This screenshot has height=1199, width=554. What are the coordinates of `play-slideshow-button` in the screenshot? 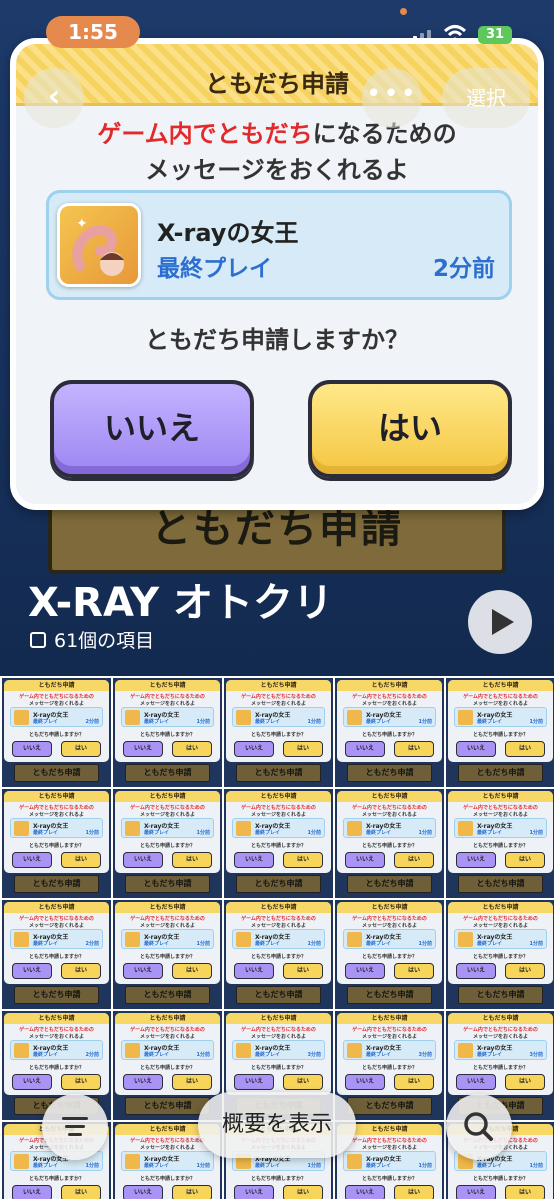 It's located at (500, 622).